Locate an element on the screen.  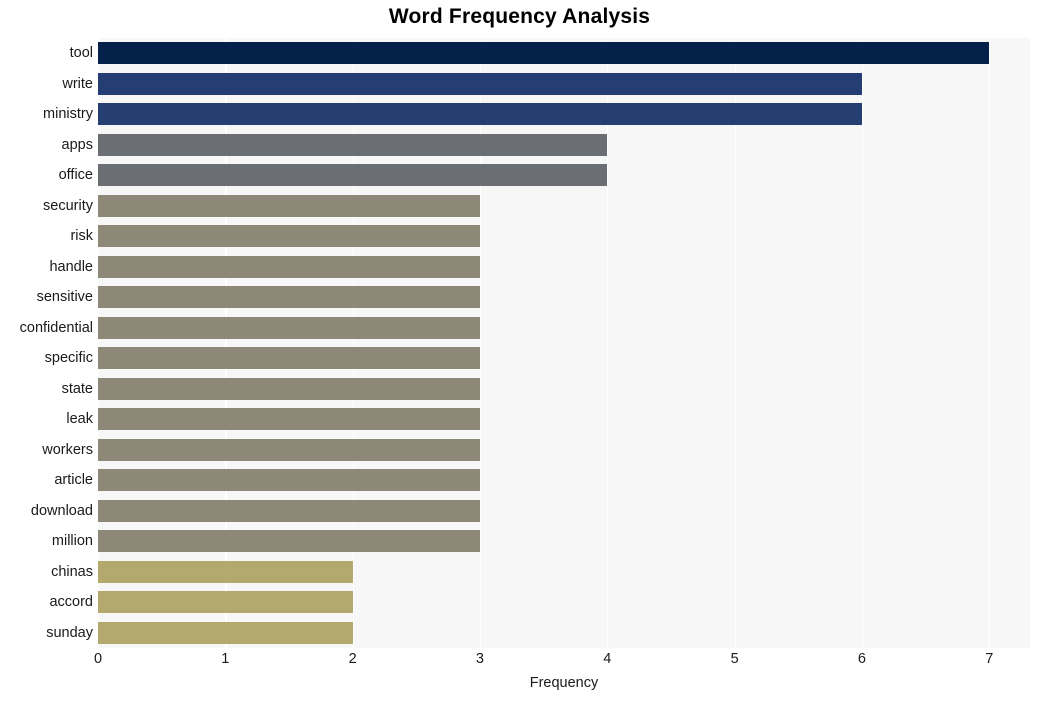
bar-download is located at coordinates (289, 510).